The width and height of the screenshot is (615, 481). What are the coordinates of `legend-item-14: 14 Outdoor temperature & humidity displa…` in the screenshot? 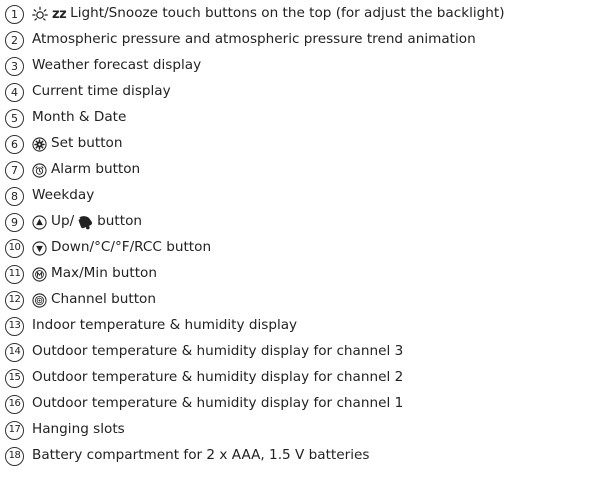 It's located at (204, 352).